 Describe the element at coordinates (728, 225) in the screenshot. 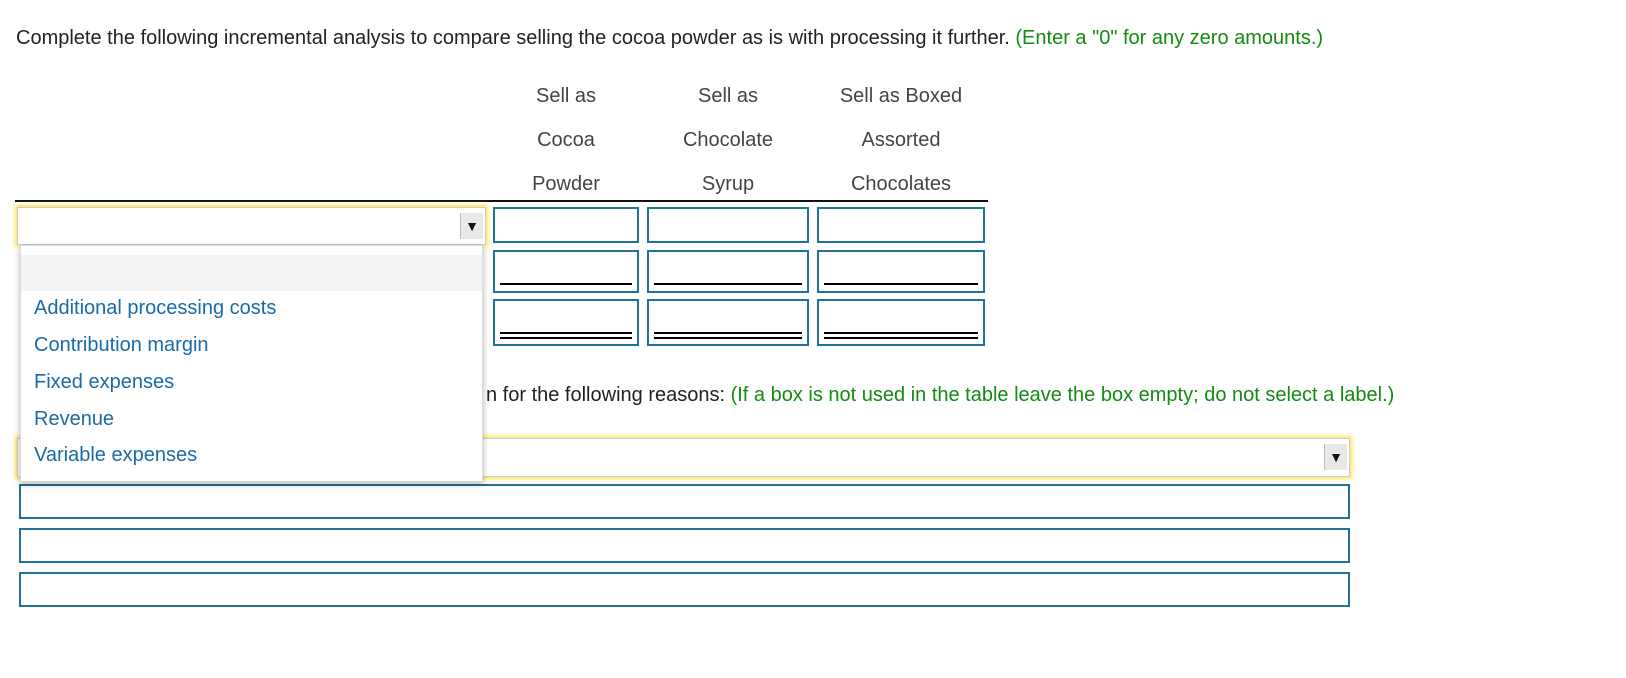

I see `input-r1-c2` at that location.